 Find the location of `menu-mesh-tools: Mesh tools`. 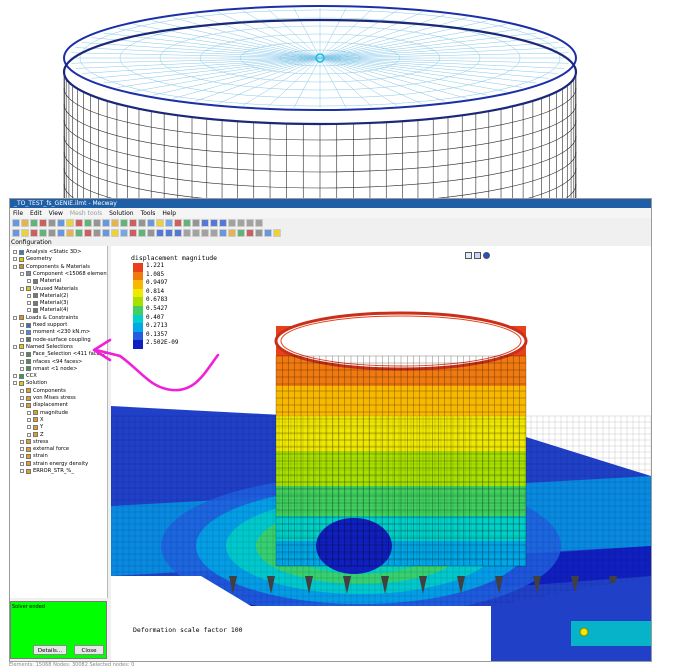

menu-mesh-tools: Mesh tools is located at coordinates (86, 213).